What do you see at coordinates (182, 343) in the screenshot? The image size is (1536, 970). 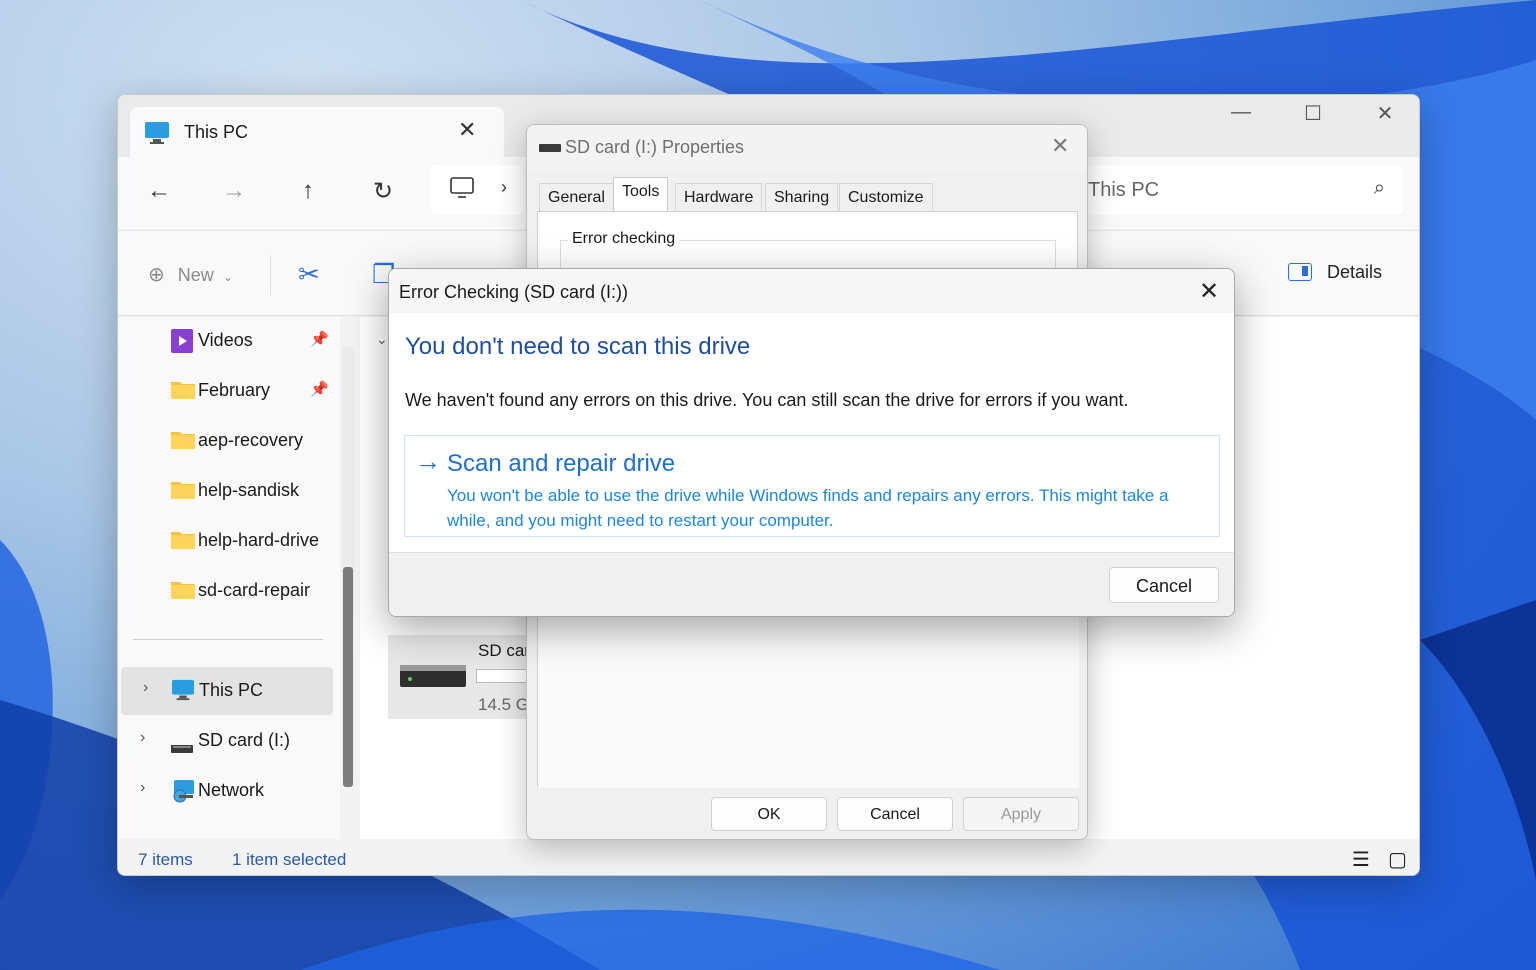 I see `videos-folder-icon` at bounding box center [182, 343].